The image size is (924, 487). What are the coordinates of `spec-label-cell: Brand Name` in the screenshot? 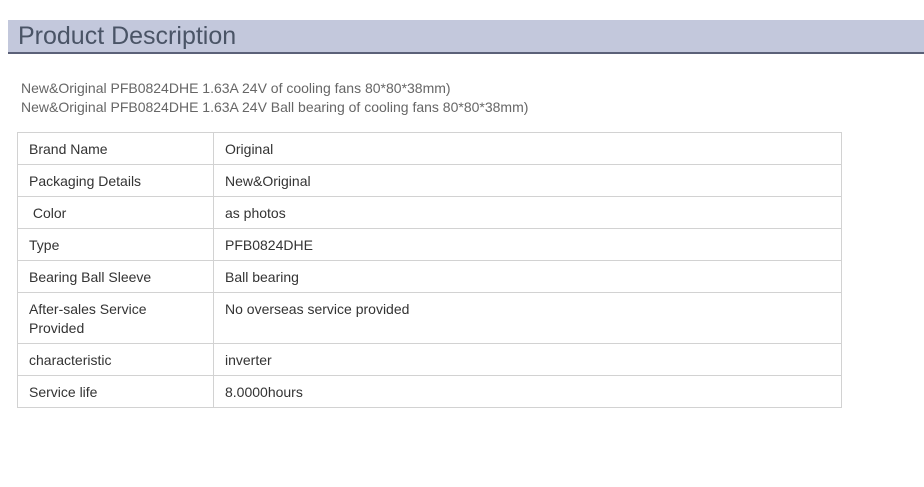 It's located at (115, 148).